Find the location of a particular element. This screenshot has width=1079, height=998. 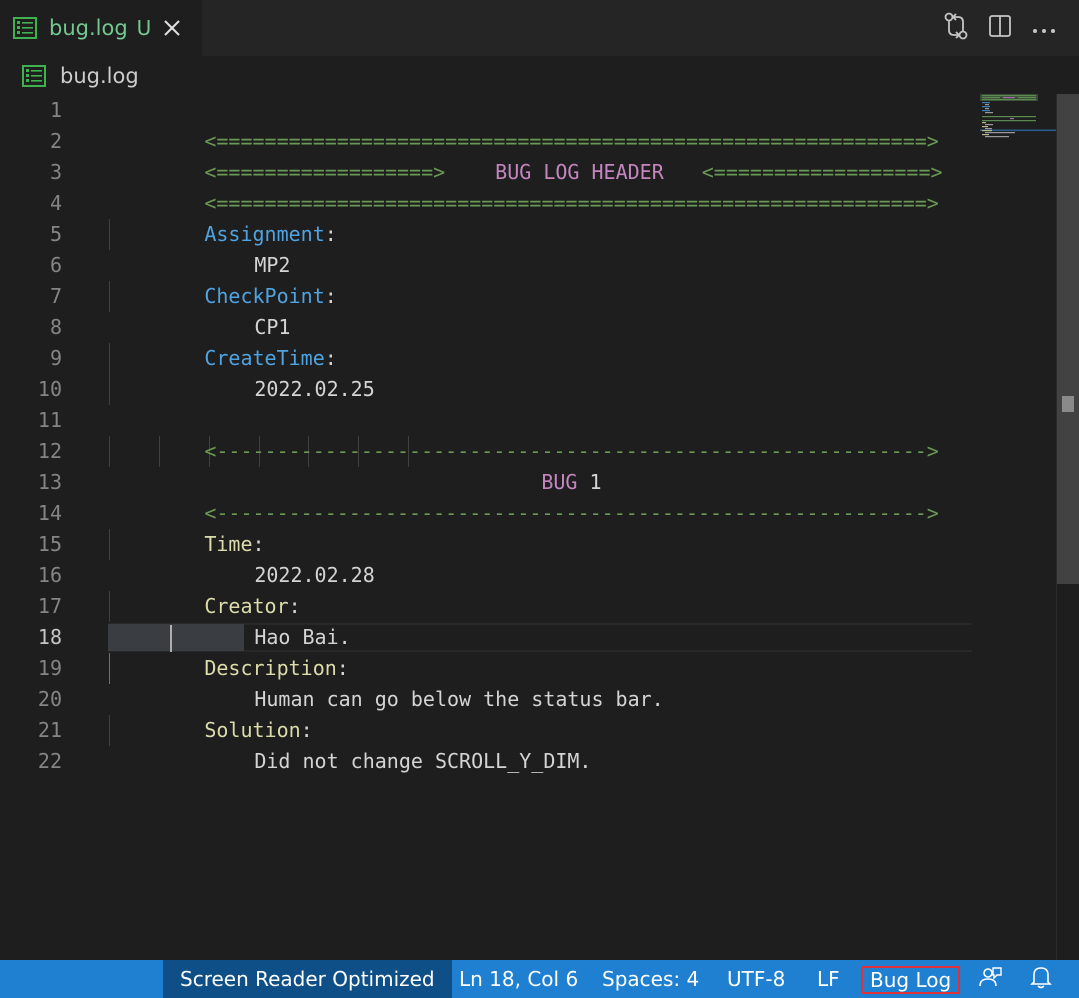

code-line: Human can go below the status bar. is located at coordinates (410, 682).